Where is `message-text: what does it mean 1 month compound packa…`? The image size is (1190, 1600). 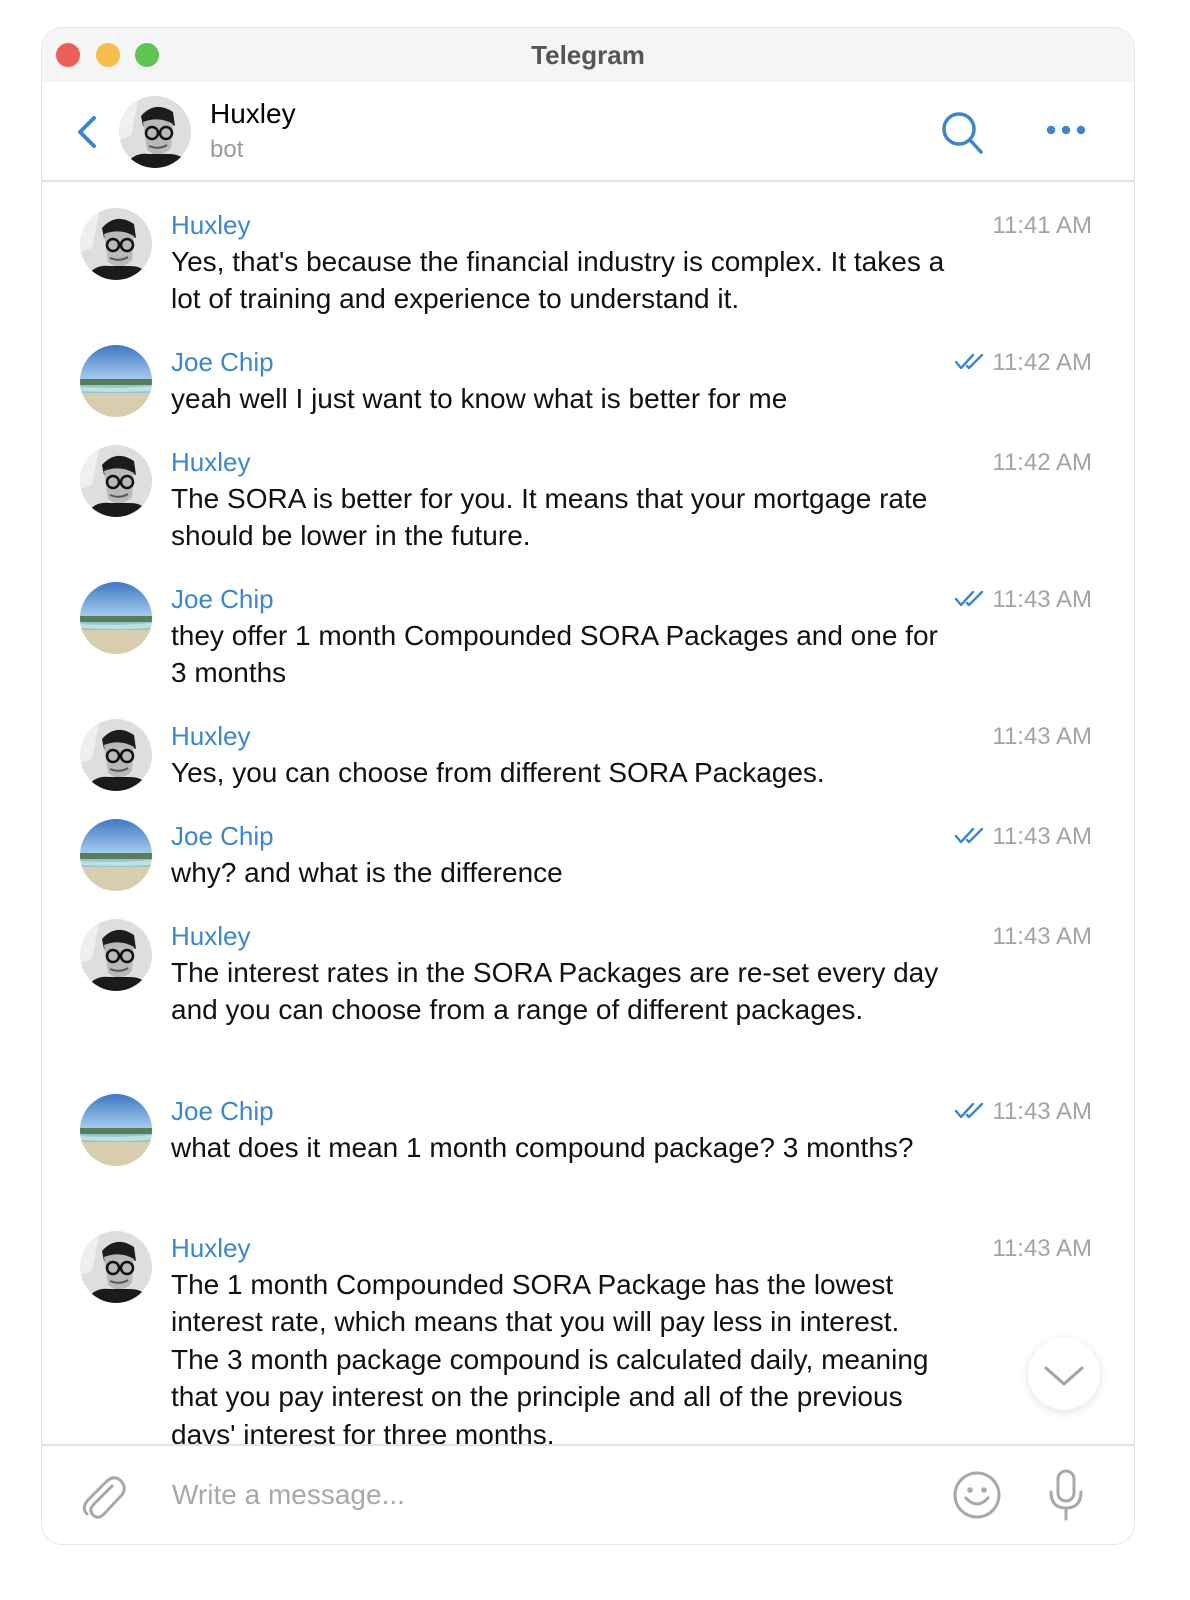 message-text: what does it mean 1 month compound packa… is located at coordinates (542, 1147).